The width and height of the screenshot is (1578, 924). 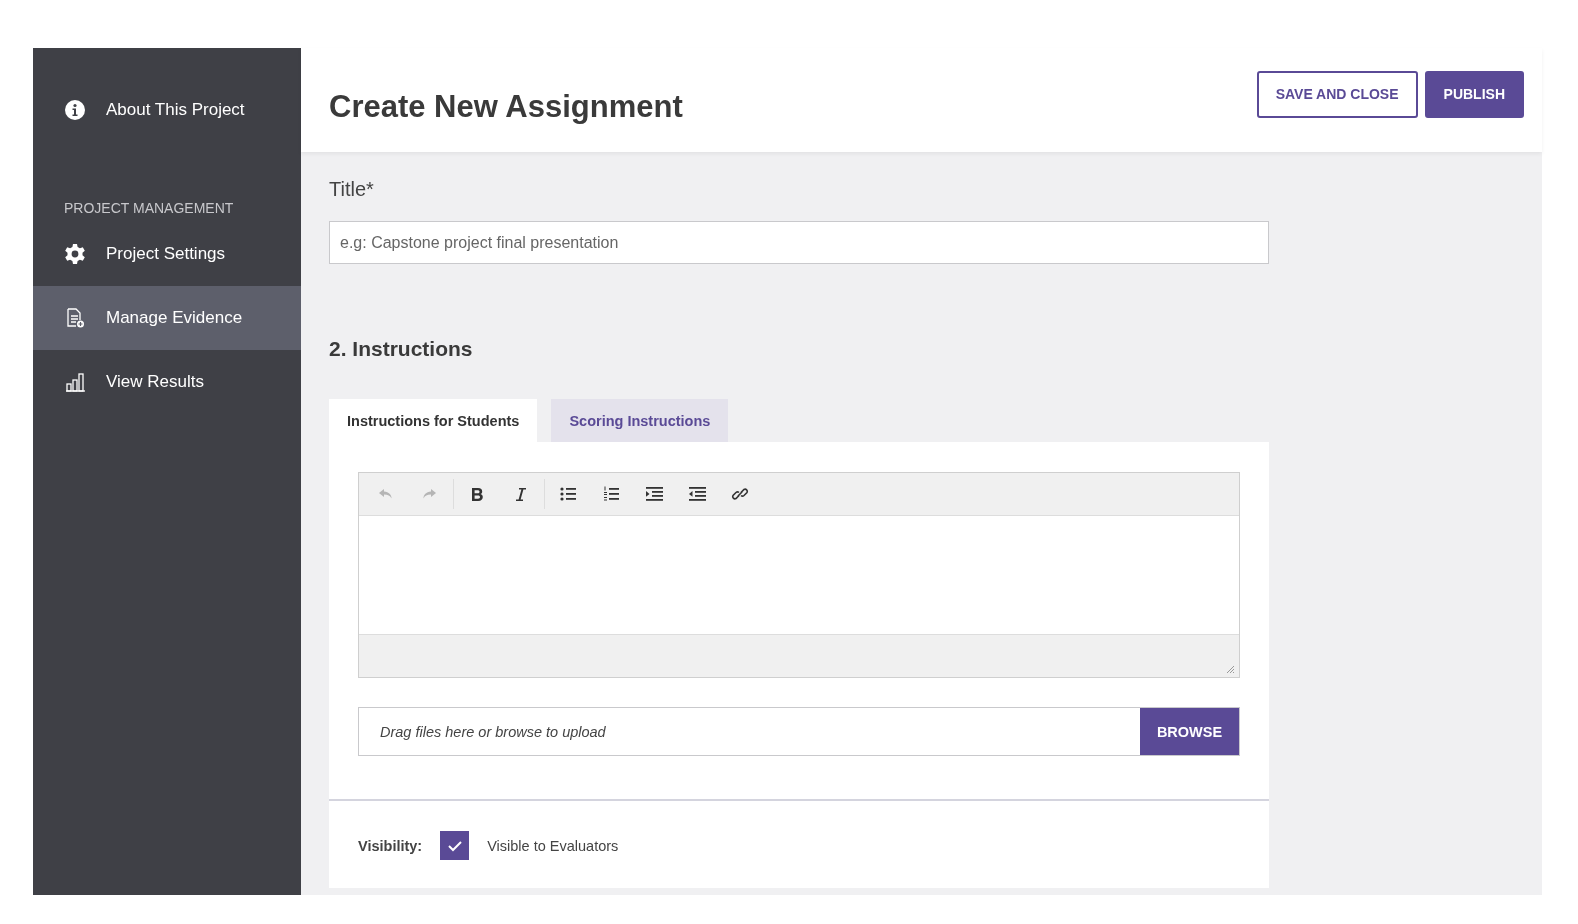 I want to click on sidebar-section-heading: PROJECT MANAGEMENT, so click(x=149, y=208).